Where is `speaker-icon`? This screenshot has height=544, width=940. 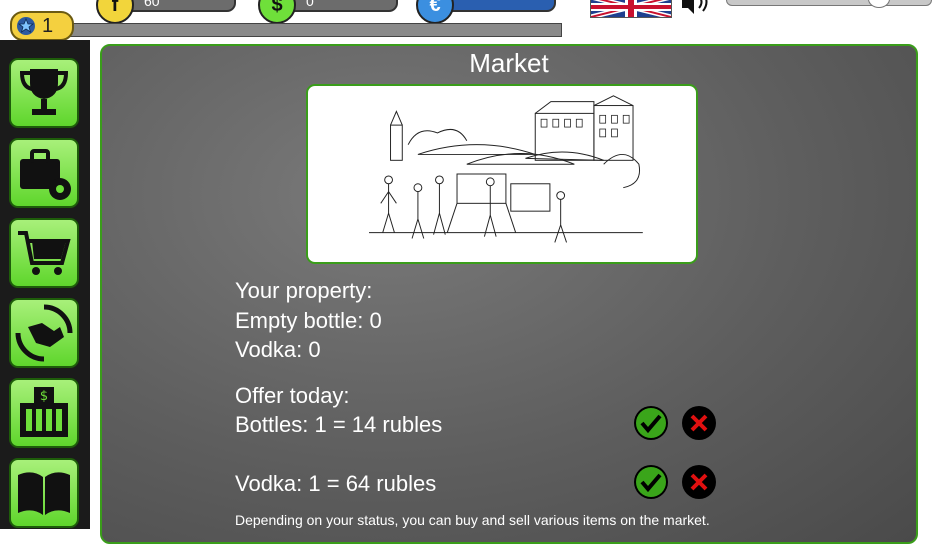 speaker-icon is located at coordinates (698, 7).